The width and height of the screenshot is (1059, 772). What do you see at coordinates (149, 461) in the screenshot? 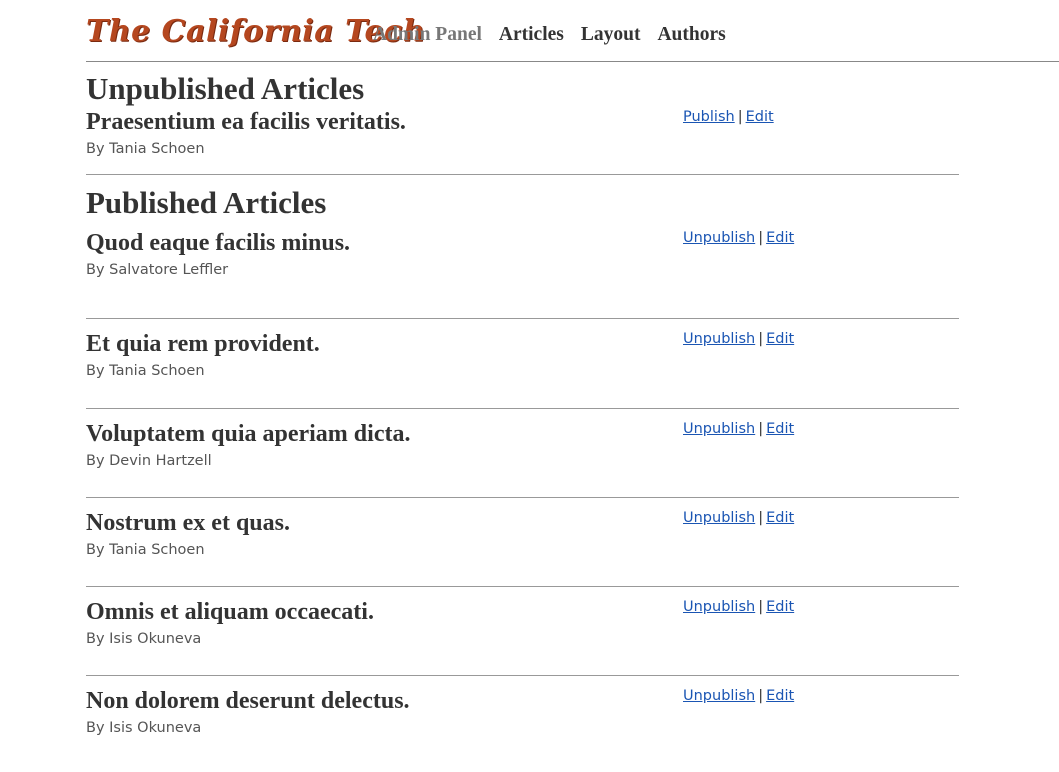
I see `article-author: By Devin Hartzell` at bounding box center [149, 461].